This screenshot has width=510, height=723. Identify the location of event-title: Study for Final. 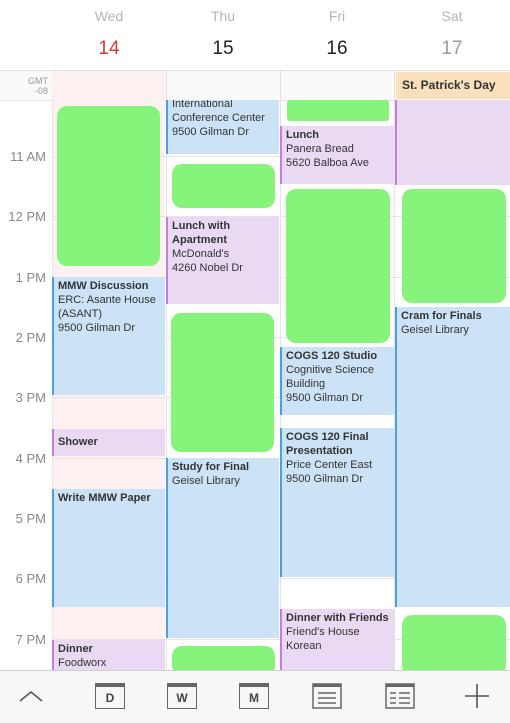
(210, 467).